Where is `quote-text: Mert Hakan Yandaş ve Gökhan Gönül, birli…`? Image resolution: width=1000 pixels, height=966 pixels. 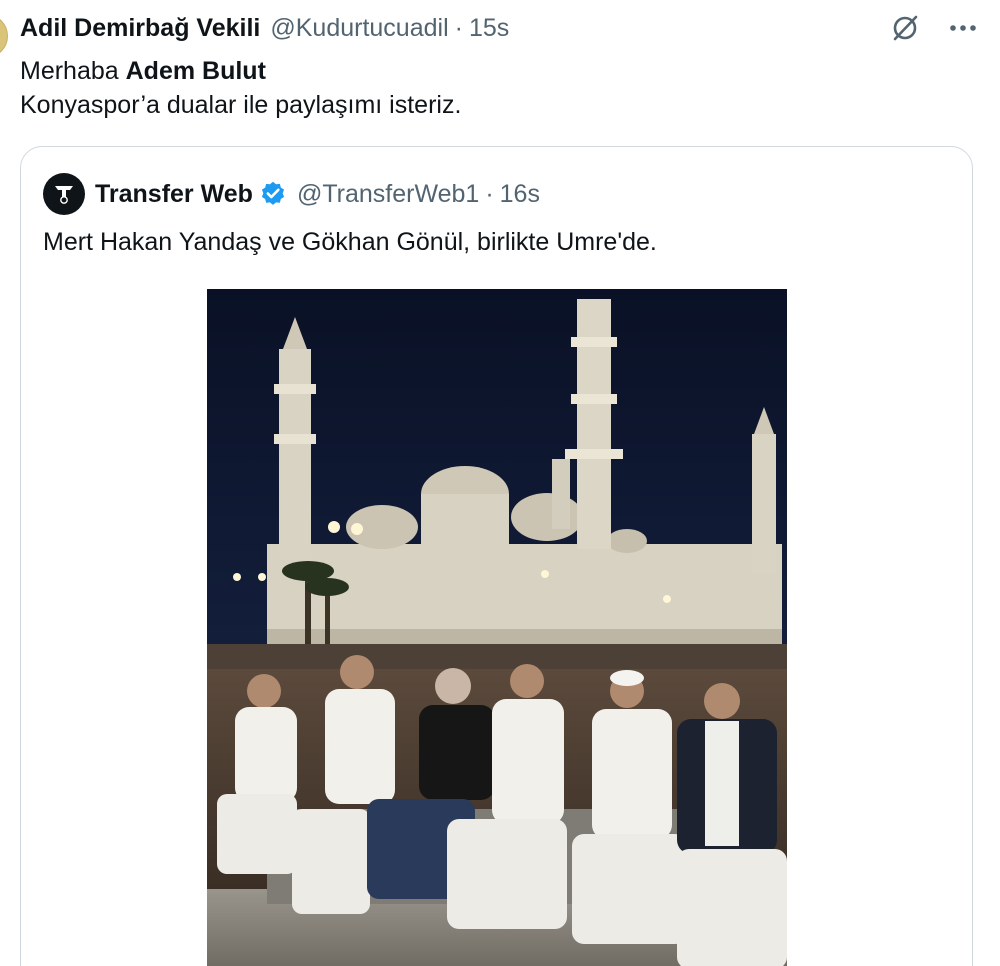 quote-text: Mert Hakan Yandaş ve Gökhan Gönül, birli… is located at coordinates (350, 242).